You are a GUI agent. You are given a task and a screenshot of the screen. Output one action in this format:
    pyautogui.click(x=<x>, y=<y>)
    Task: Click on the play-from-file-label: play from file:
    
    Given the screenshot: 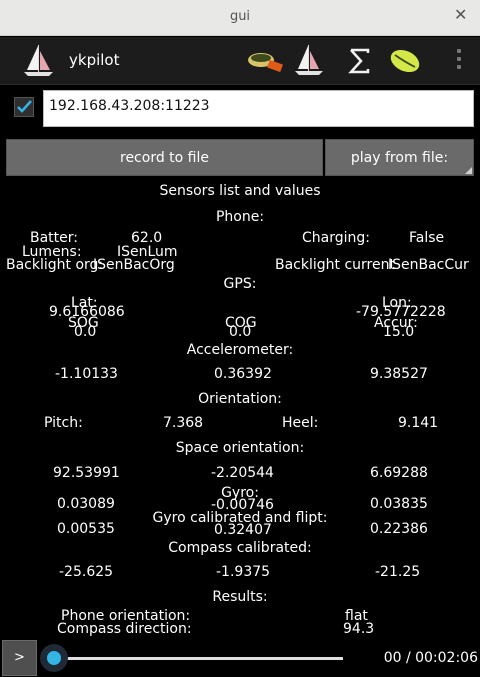 What is the action you would take?
    pyautogui.click(x=399, y=158)
    